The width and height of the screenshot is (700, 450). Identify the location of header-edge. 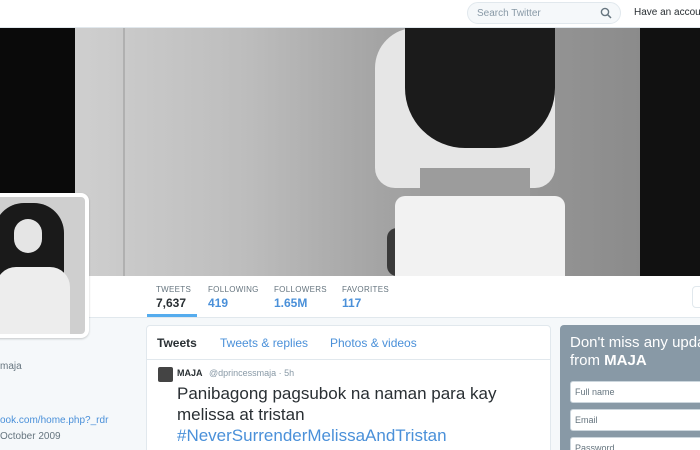
(670, 152).